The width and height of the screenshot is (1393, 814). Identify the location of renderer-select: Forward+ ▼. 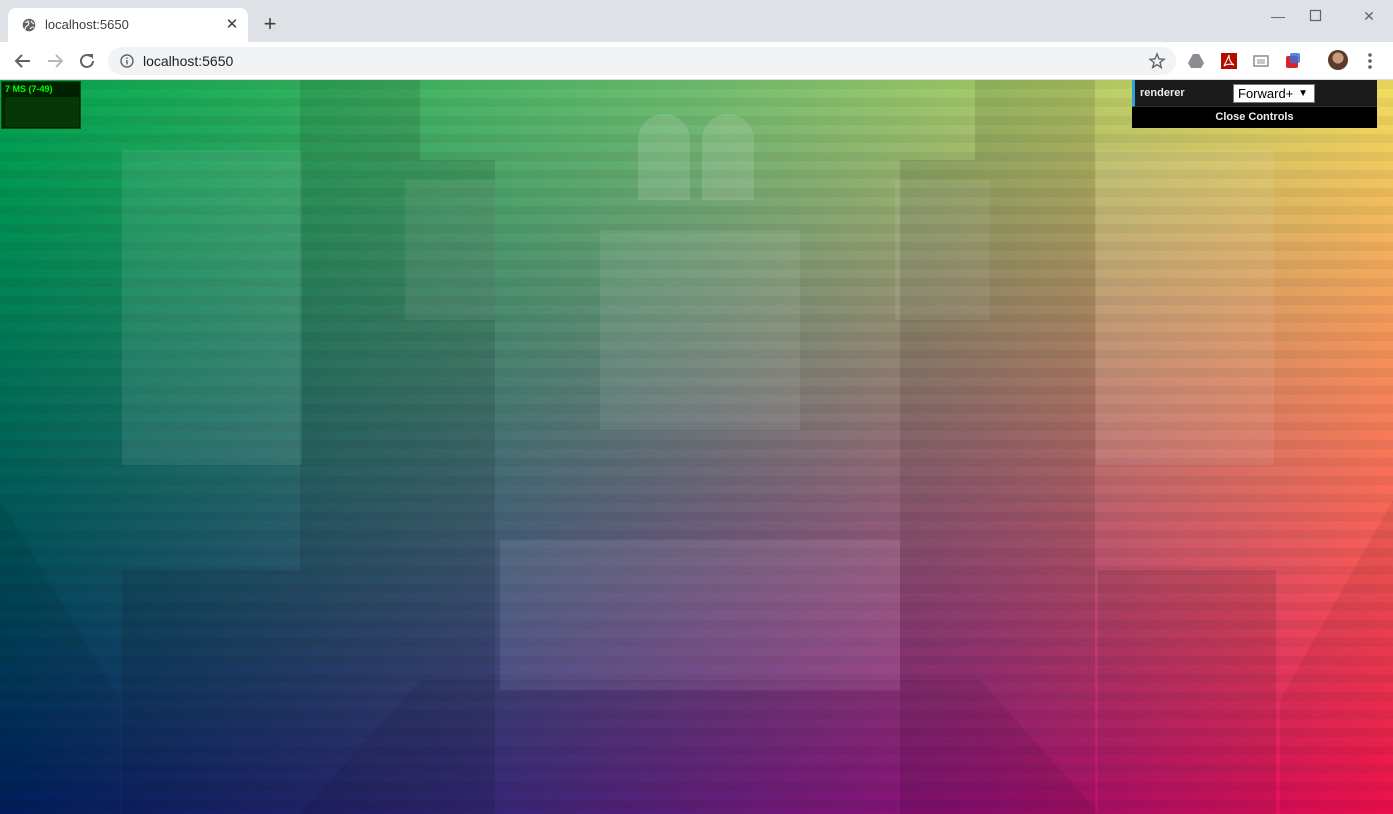
(1274, 93).